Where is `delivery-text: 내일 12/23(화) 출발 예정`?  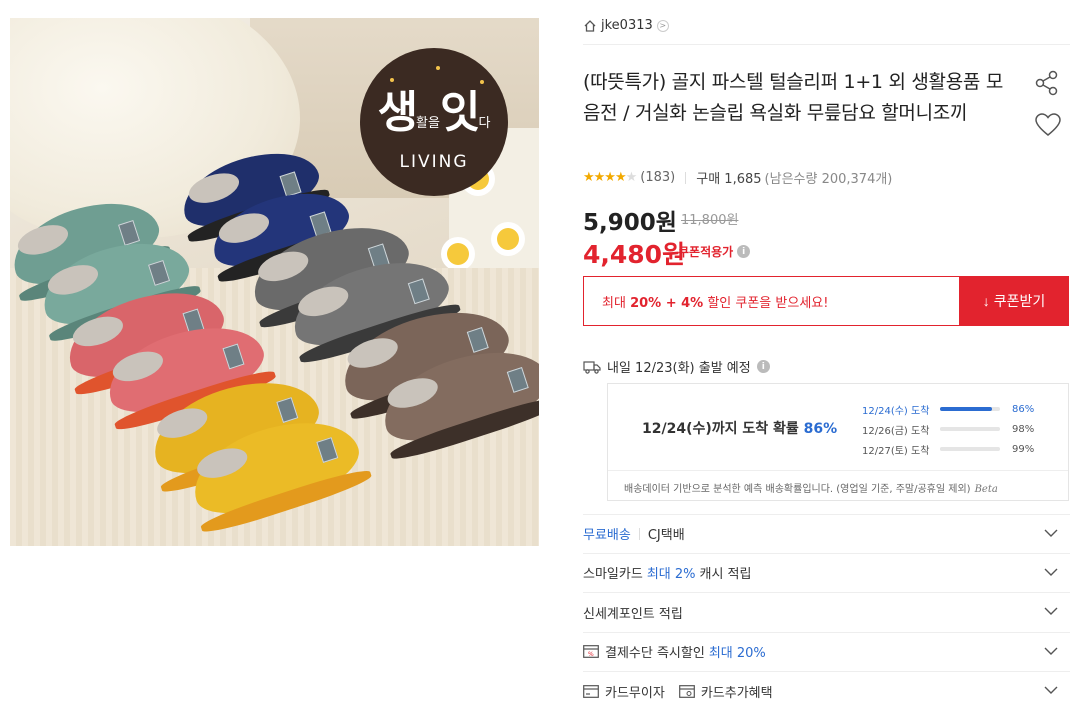
delivery-text: 내일 12/23(화) 출발 예정 is located at coordinates (679, 368).